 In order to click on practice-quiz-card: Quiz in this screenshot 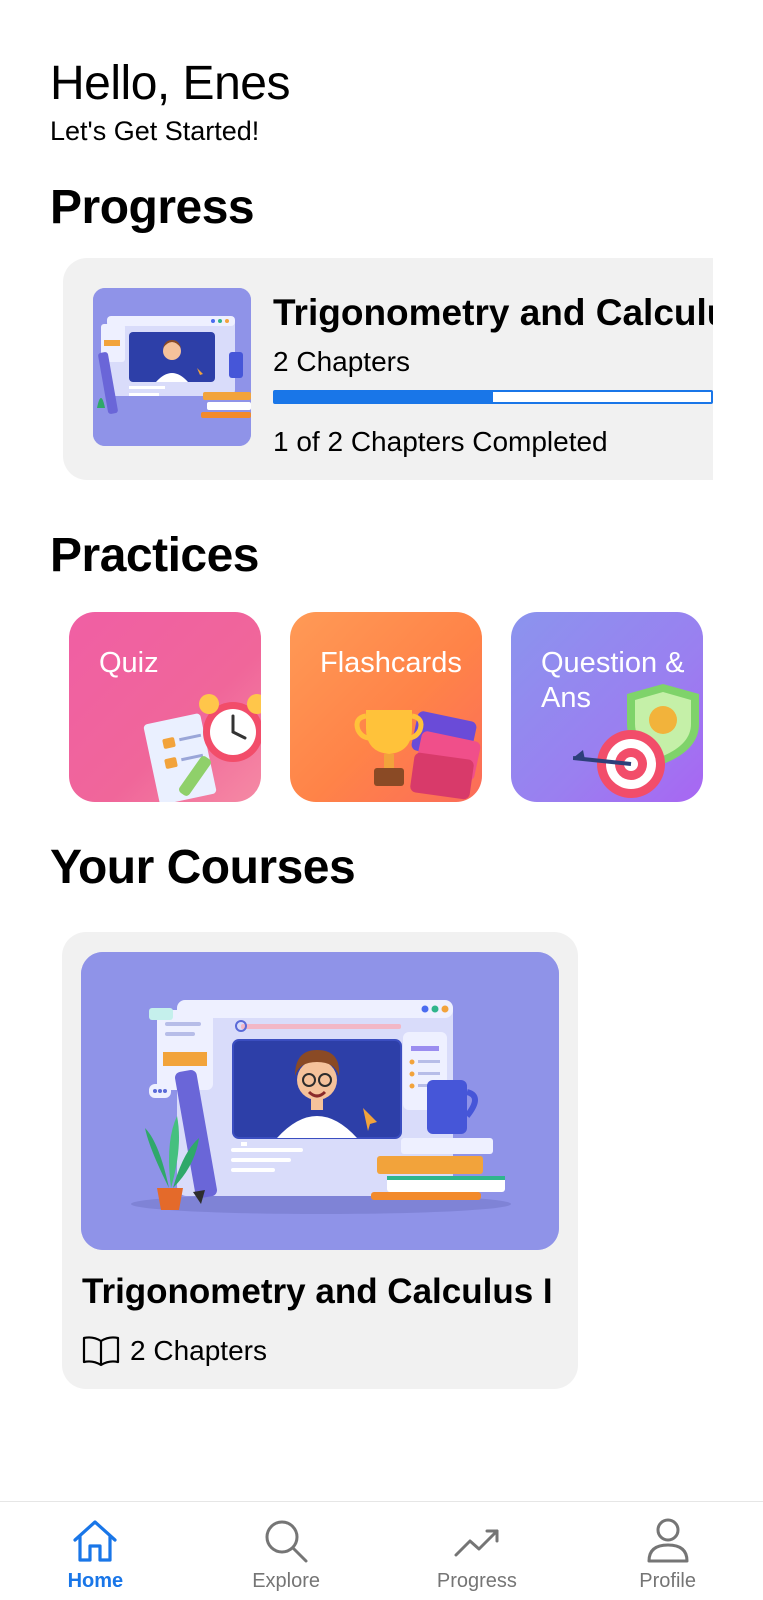, I will do `click(165, 707)`.